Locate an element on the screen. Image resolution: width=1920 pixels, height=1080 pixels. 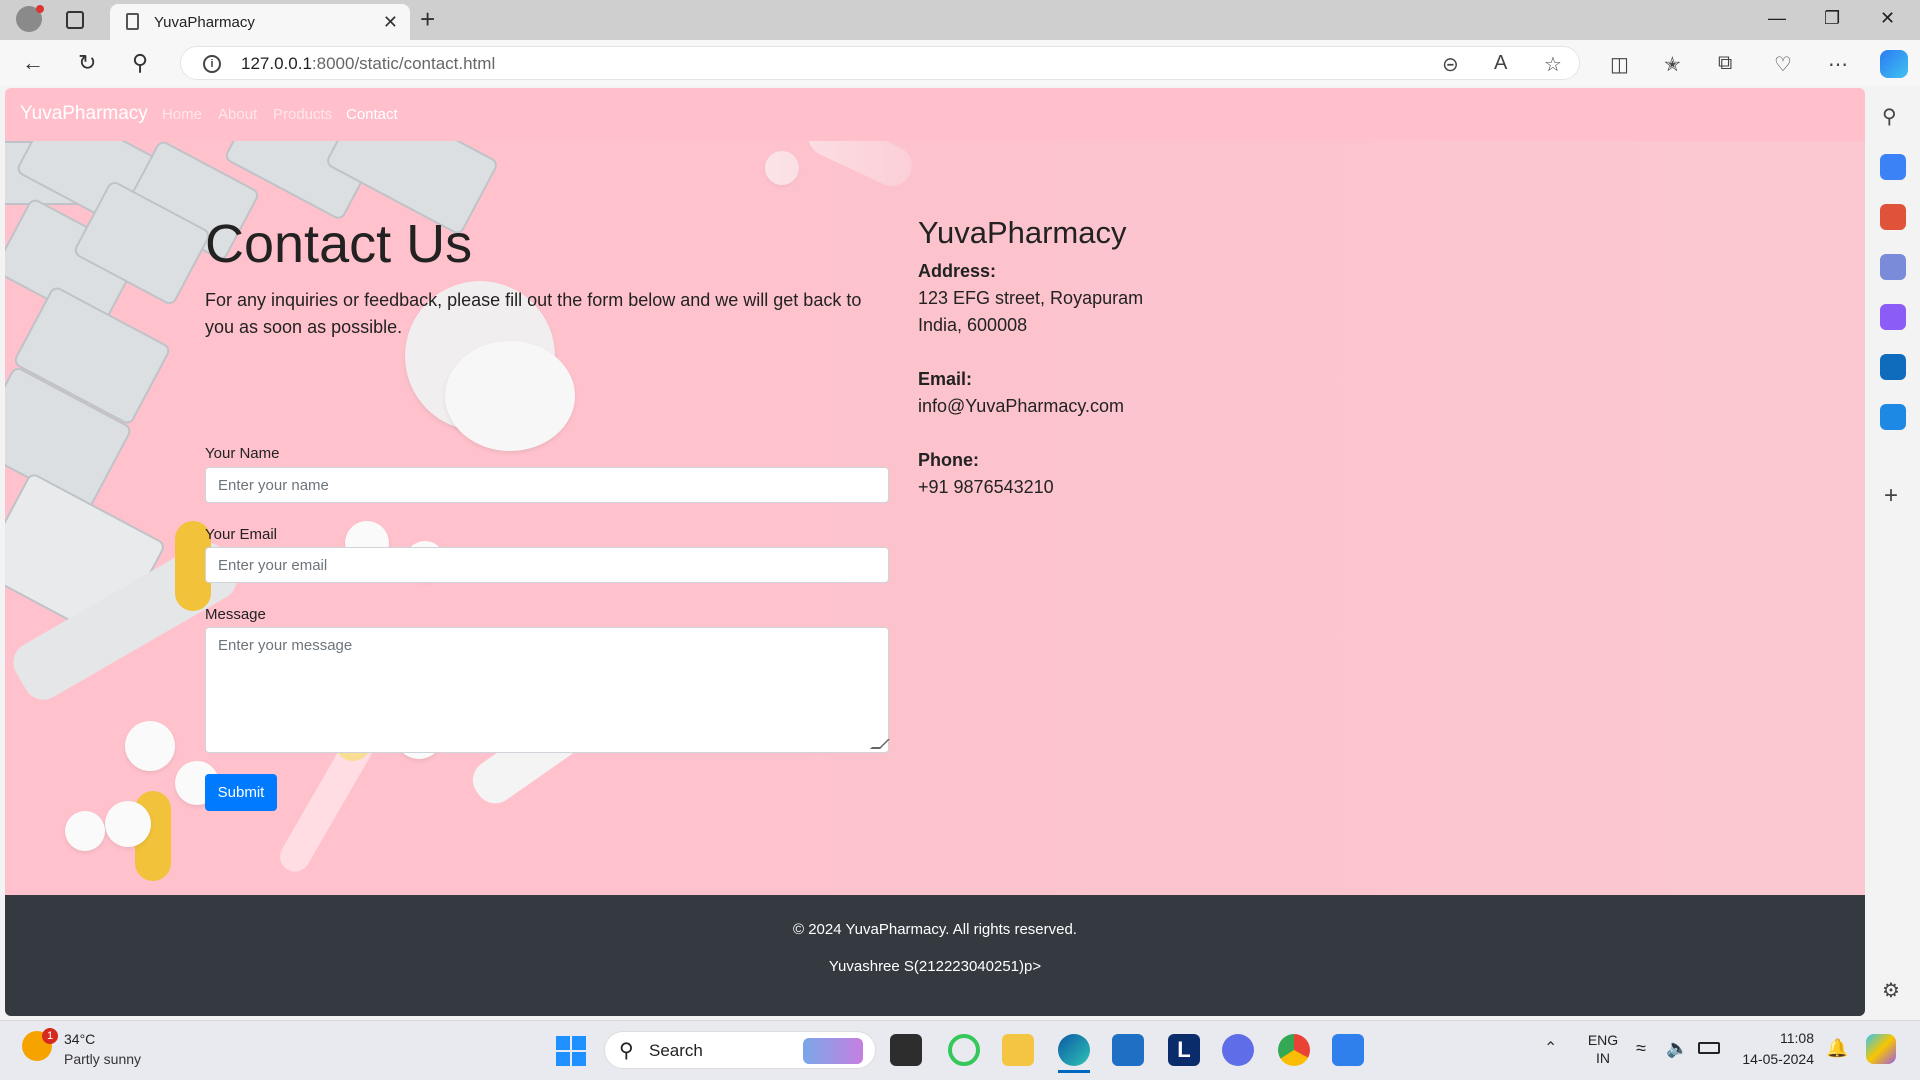
email-placeholder: Enter your email is located at coordinates (273, 565).